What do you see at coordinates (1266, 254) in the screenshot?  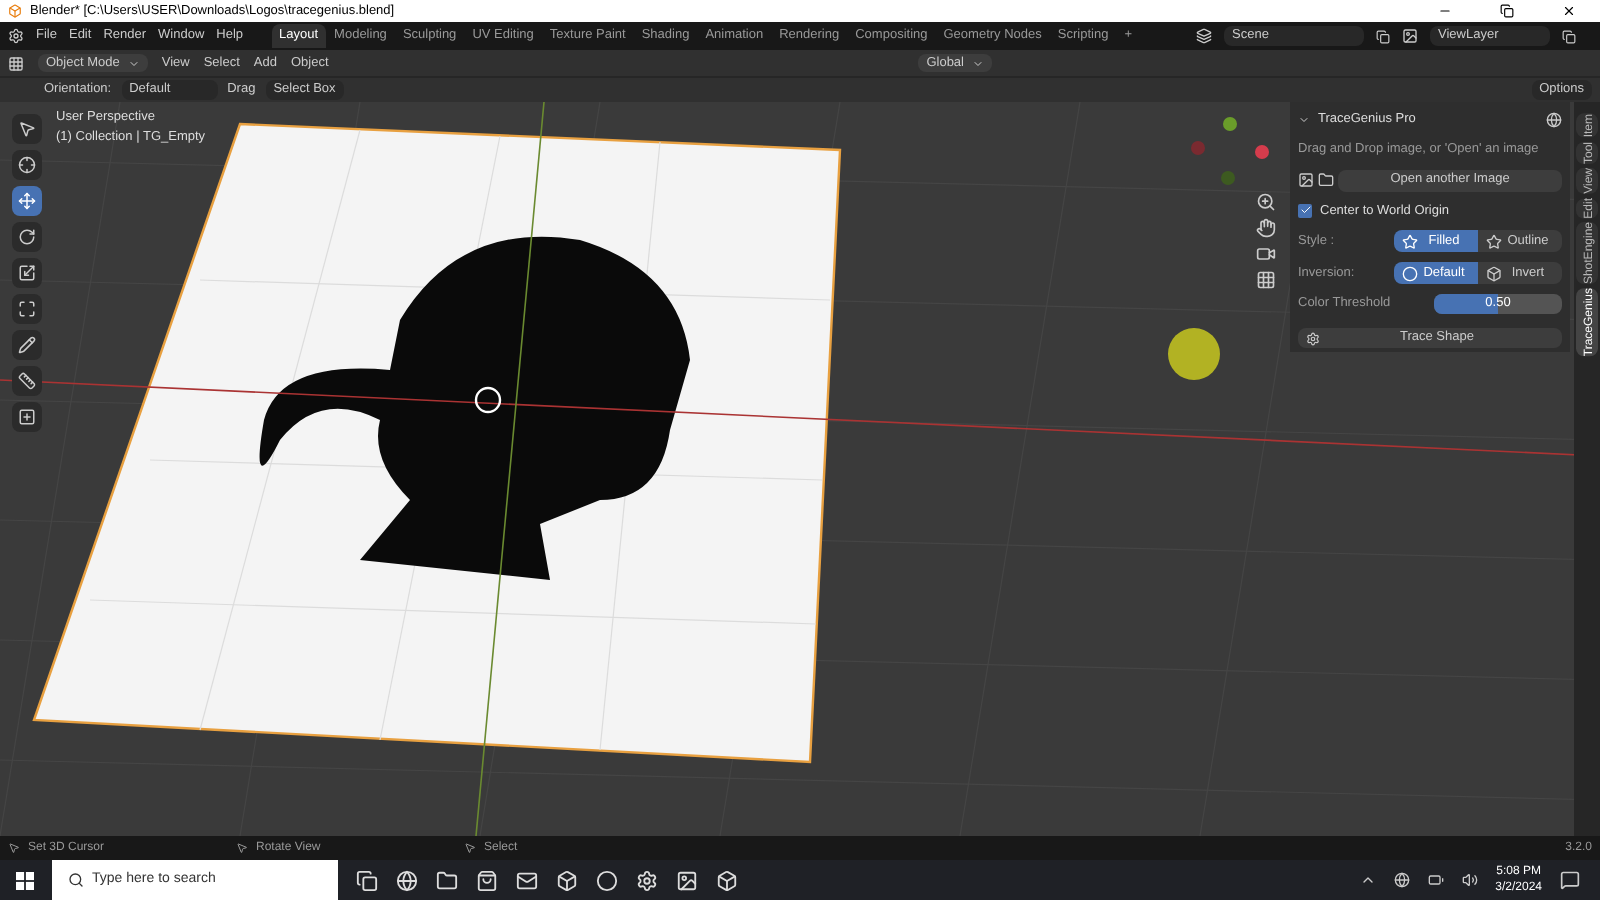 I see `camera-icon` at bounding box center [1266, 254].